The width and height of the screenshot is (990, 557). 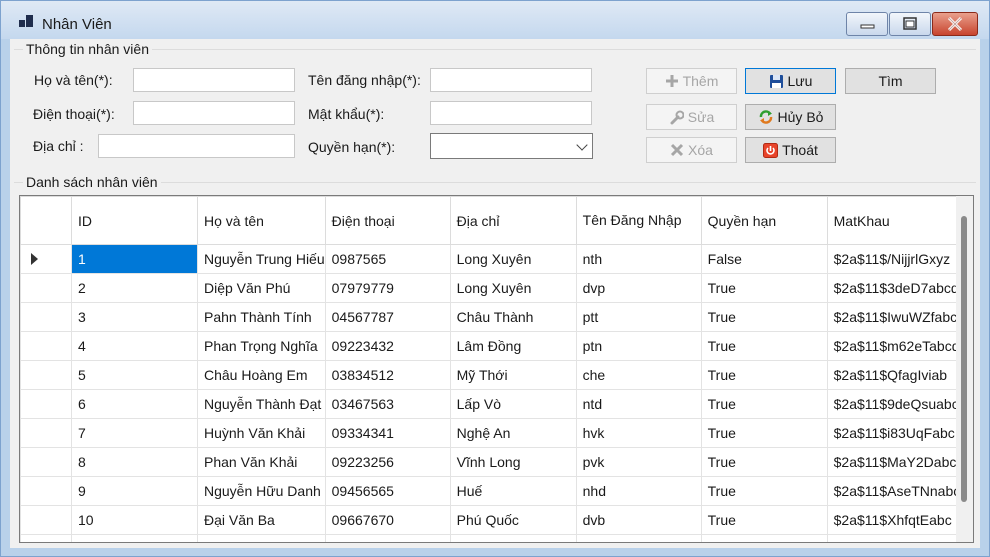 What do you see at coordinates (214, 113) in the screenshot?
I see `phone-input` at bounding box center [214, 113].